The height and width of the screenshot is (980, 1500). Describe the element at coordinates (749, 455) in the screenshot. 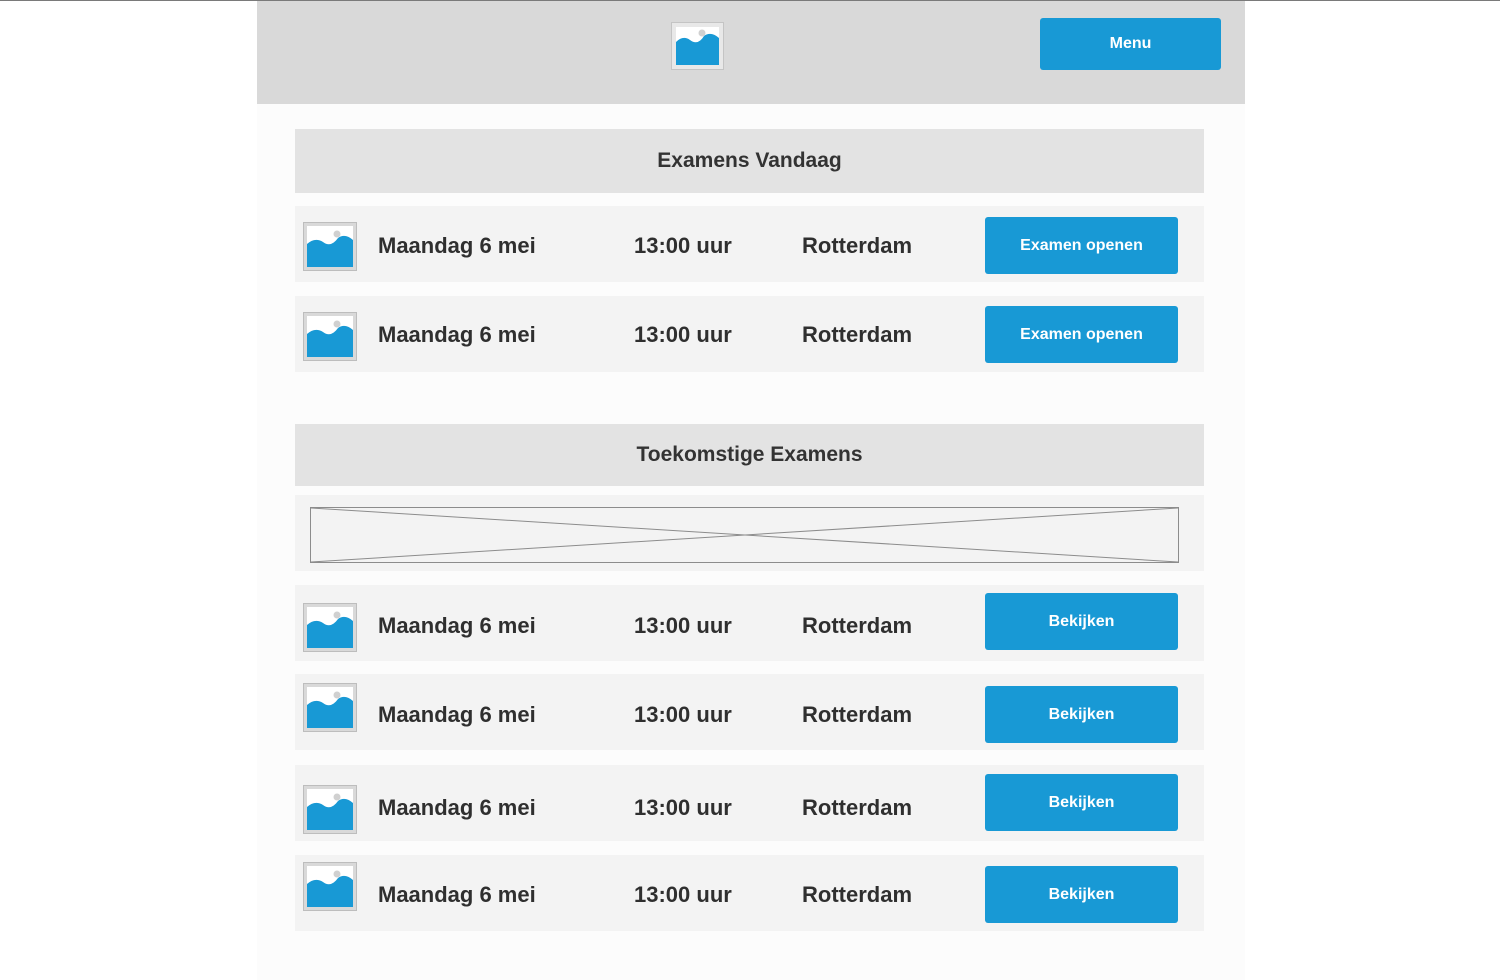

I see `section-title-upcoming: Toekomstige Examens` at that location.